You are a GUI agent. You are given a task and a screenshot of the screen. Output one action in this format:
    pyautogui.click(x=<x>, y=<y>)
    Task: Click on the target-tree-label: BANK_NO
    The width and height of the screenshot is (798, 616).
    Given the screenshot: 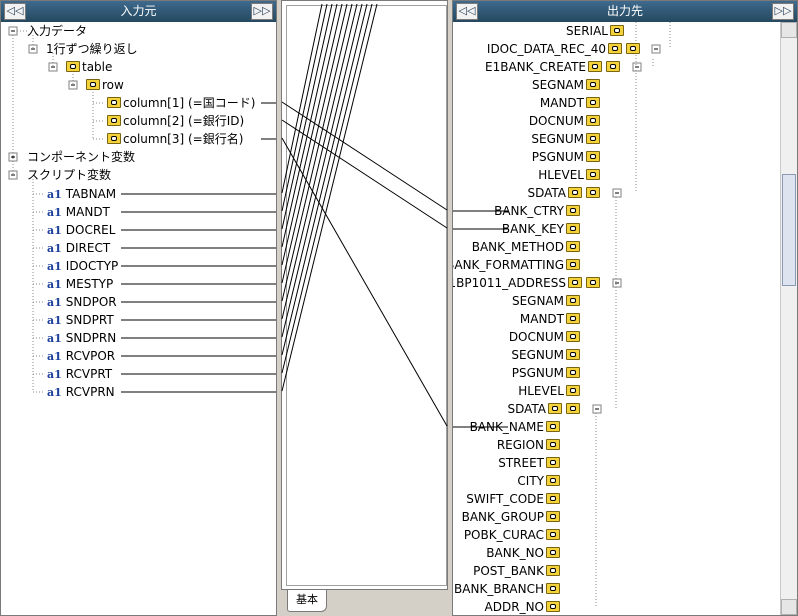 What is the action you would take?
    pyautogui.click(x=515, y=553)
    